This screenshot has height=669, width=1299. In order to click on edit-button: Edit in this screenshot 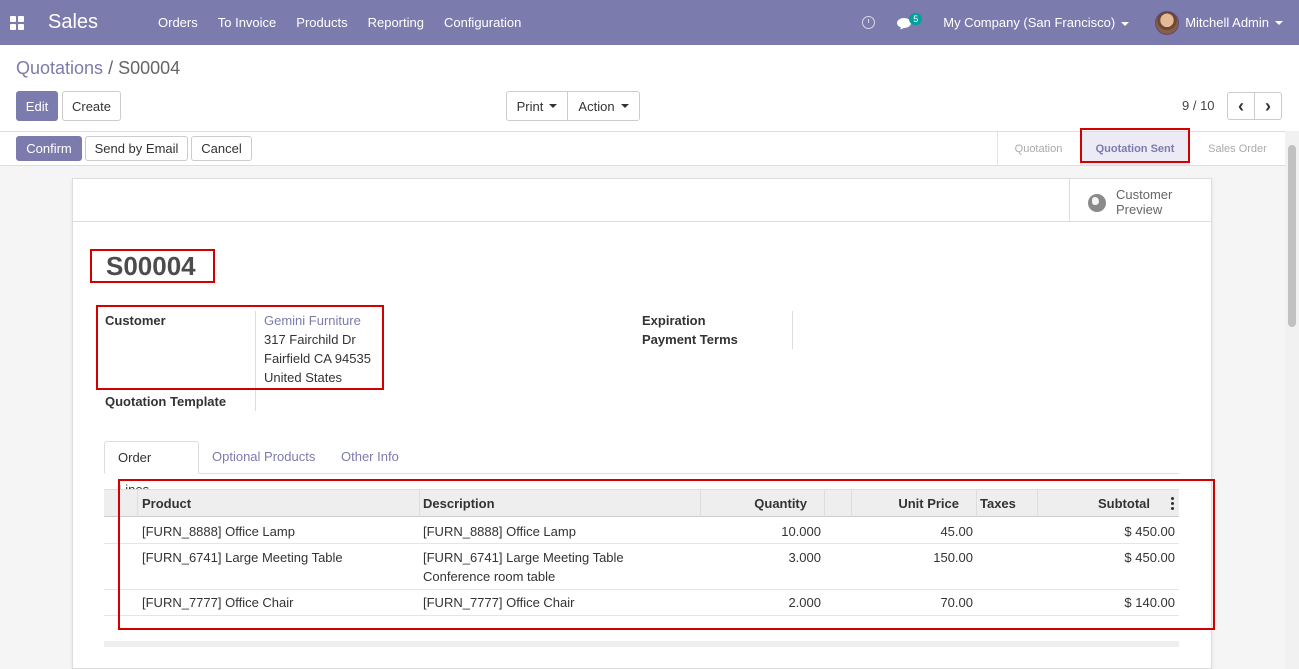, I will do `click(37, 106)`.